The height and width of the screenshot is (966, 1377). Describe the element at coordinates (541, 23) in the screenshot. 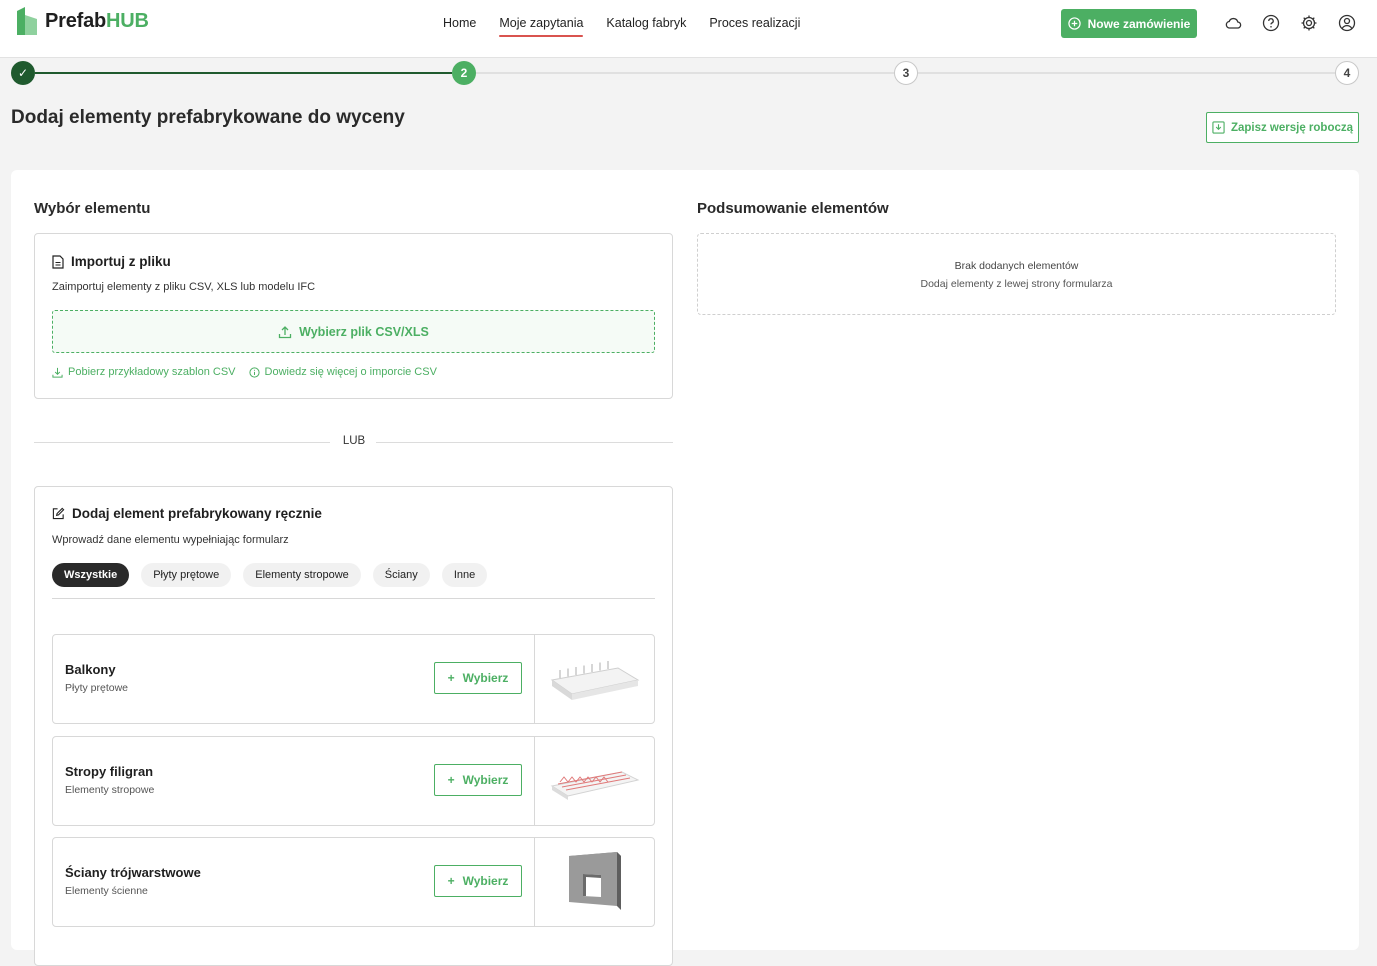

I see `nav-moje-zapytania: Moje zapytania` at that location.